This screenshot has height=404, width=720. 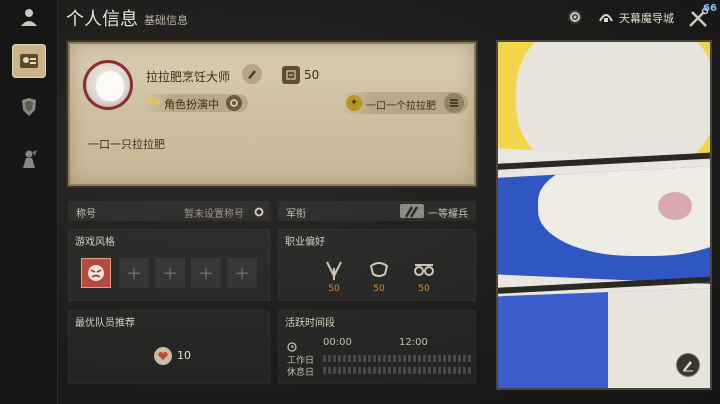 I want to click on title-row: 称号 暂未设置称号, so click(x=169, y=211).